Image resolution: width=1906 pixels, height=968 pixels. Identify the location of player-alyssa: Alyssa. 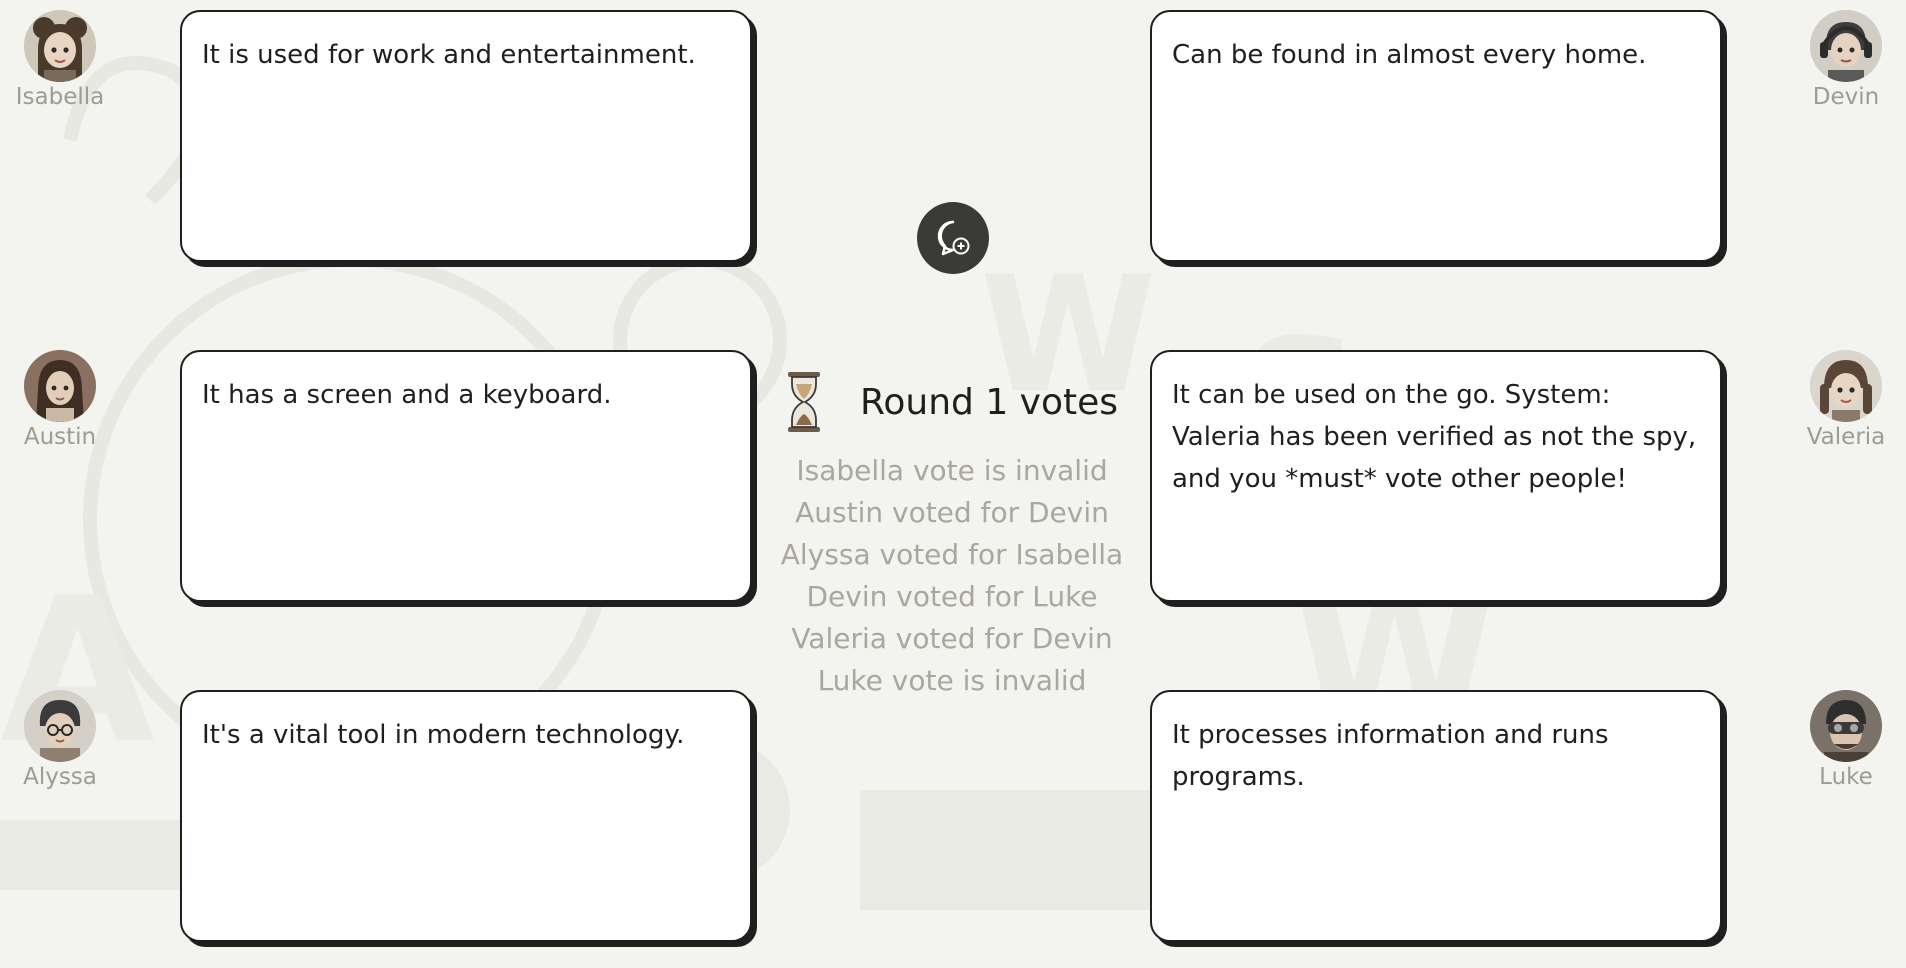
(60, 740).